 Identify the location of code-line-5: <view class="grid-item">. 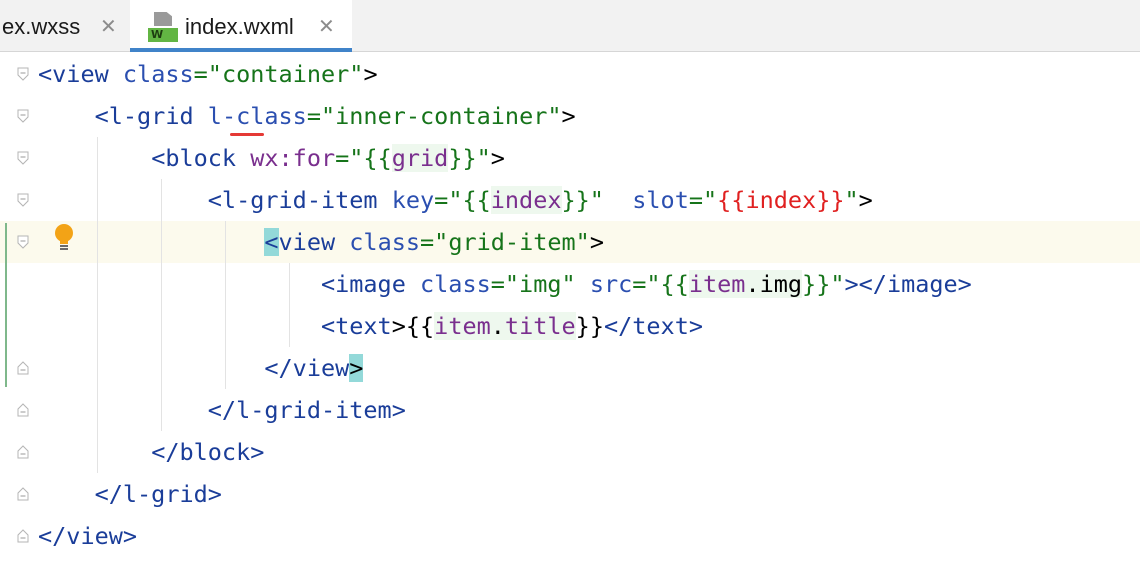
(321, 242).